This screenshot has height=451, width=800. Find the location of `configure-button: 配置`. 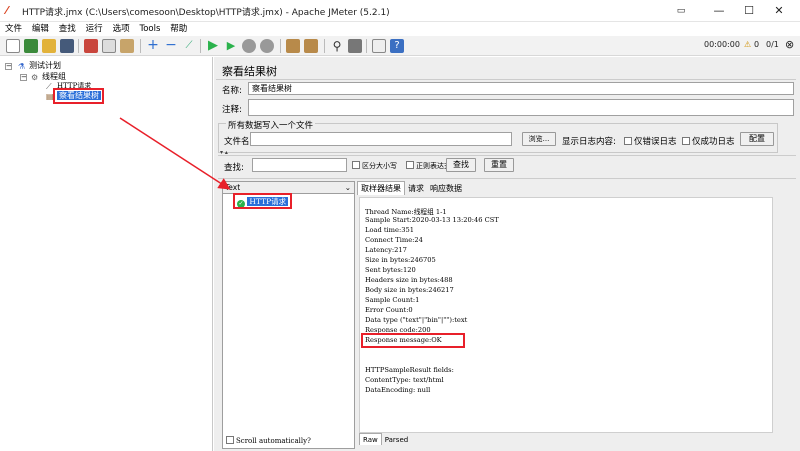

configure-button: 配置 is located at coordinates (757, 139).